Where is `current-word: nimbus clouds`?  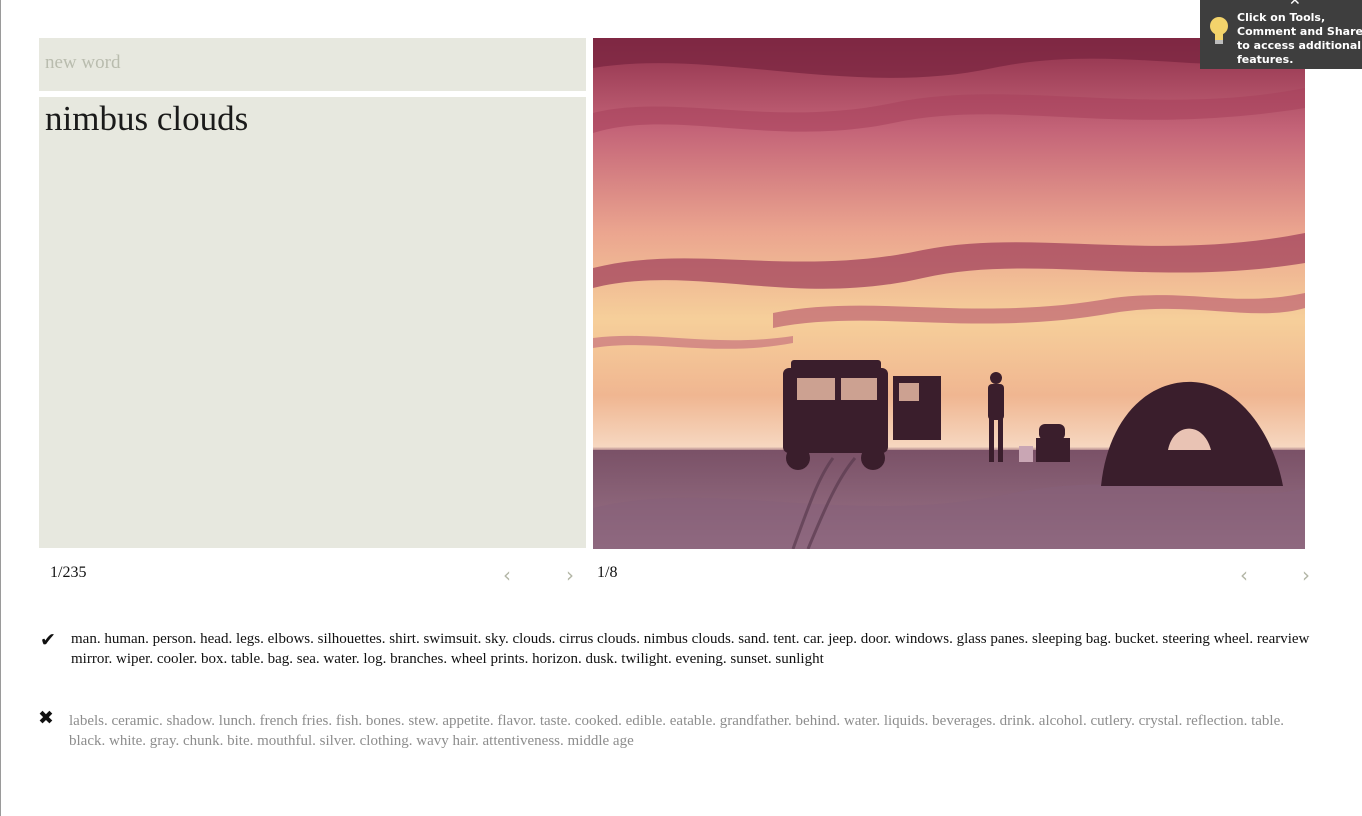 current-word: nimbus clouds is located at coordinates (147, 118).